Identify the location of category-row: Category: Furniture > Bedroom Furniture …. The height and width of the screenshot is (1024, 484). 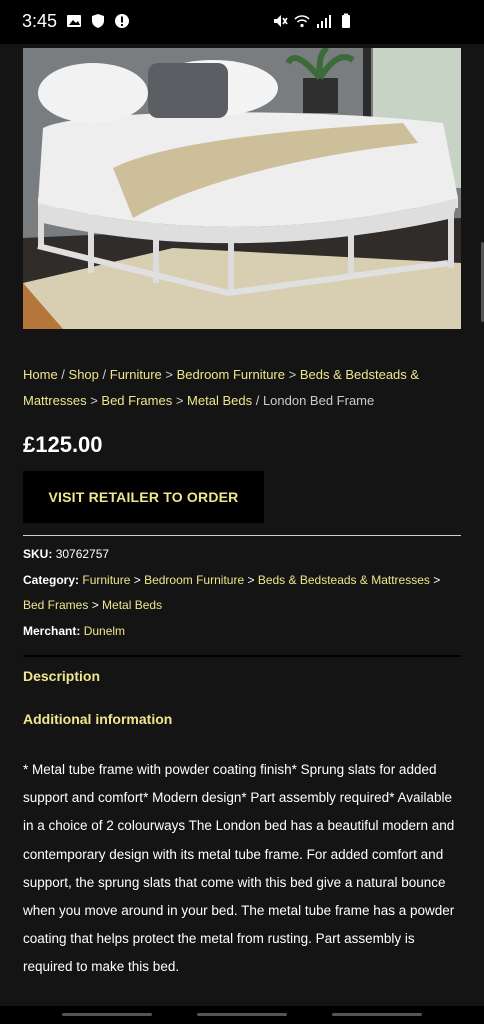
(232, 592).